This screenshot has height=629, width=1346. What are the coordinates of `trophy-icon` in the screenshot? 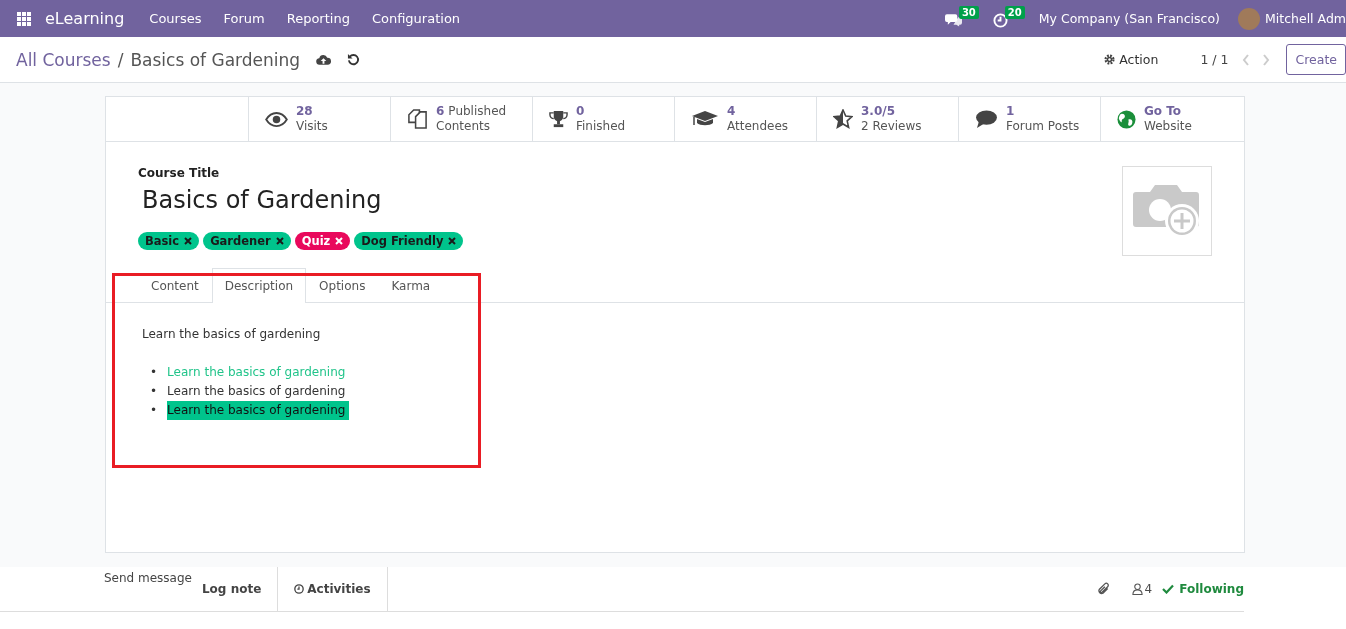 It's located at (558, 119).